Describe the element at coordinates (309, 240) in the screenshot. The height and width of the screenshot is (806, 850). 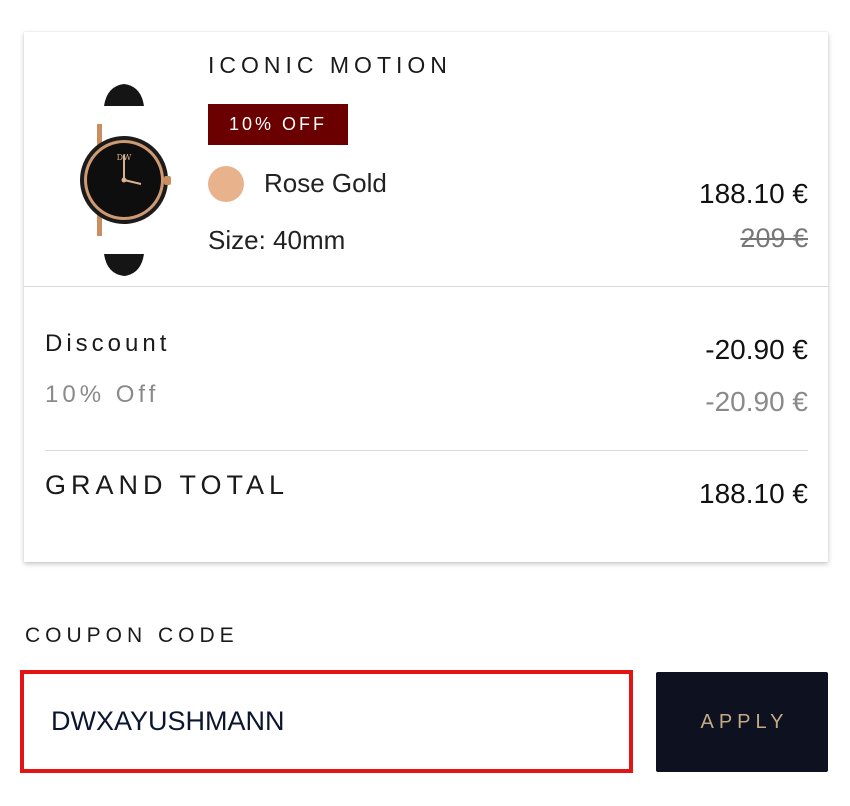
I see `size-value: 40mm` at that location.